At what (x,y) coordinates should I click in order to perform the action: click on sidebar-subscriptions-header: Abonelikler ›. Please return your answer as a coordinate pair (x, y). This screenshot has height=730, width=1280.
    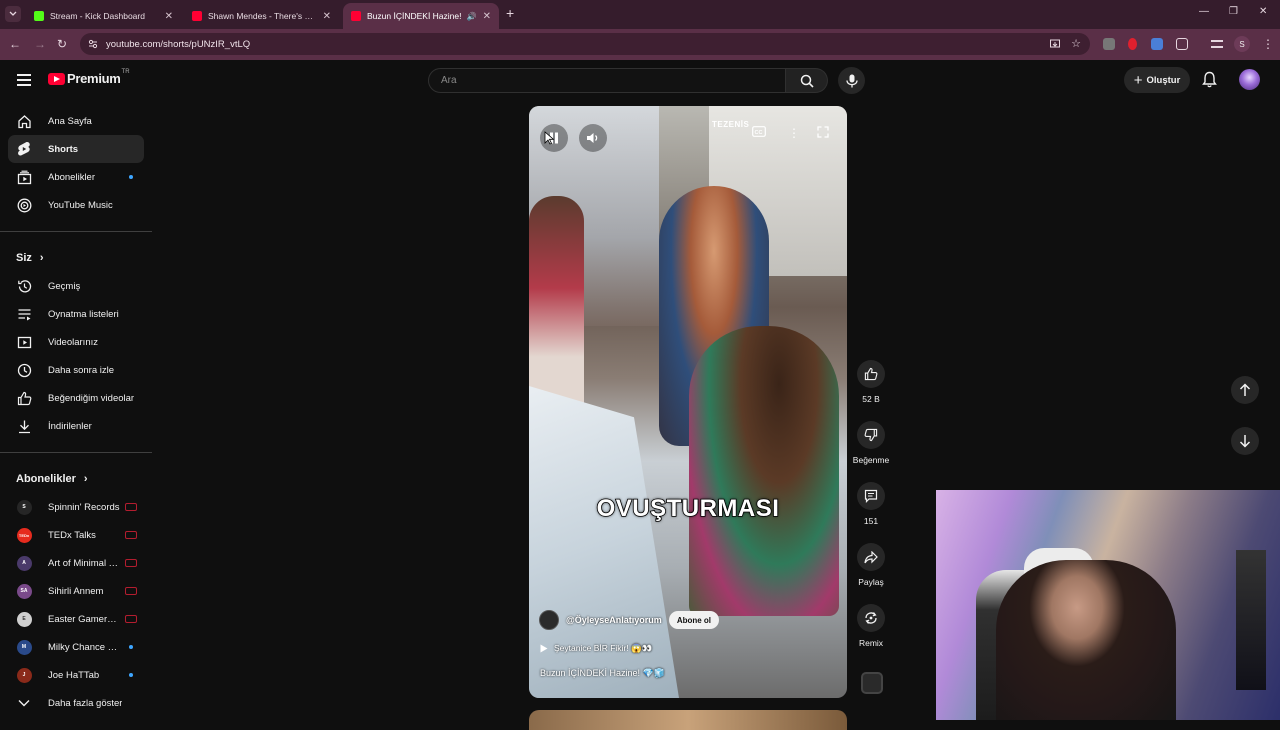
    Looking at the image, I should click on (76, 479).